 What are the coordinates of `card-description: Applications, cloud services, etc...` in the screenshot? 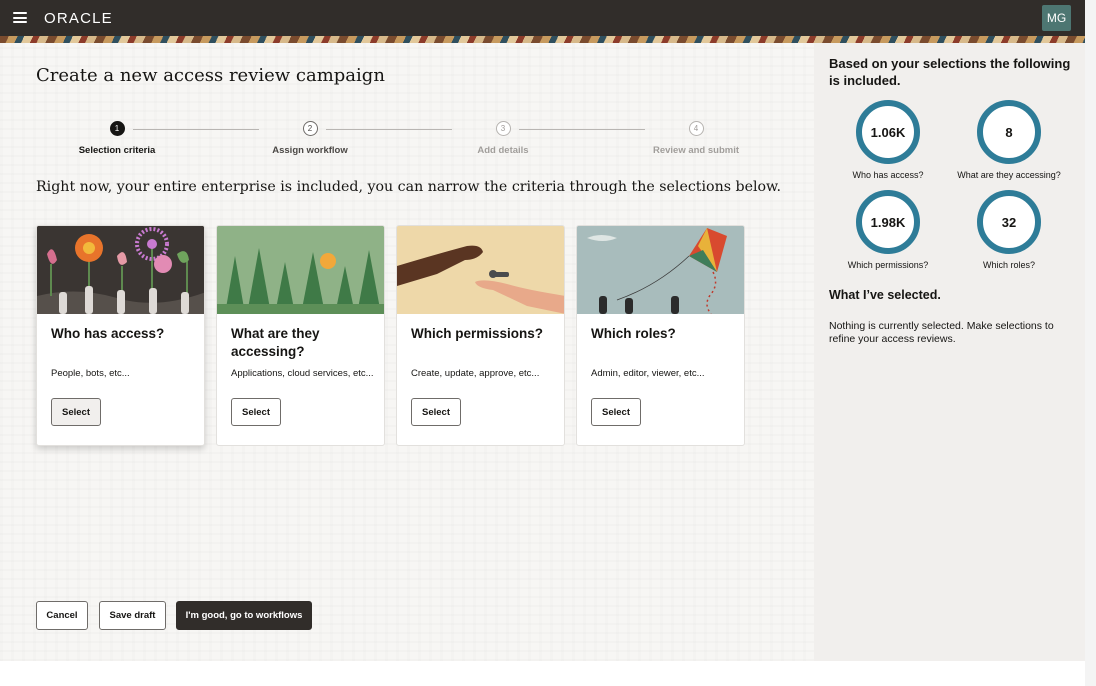 It's located at (302, 373).